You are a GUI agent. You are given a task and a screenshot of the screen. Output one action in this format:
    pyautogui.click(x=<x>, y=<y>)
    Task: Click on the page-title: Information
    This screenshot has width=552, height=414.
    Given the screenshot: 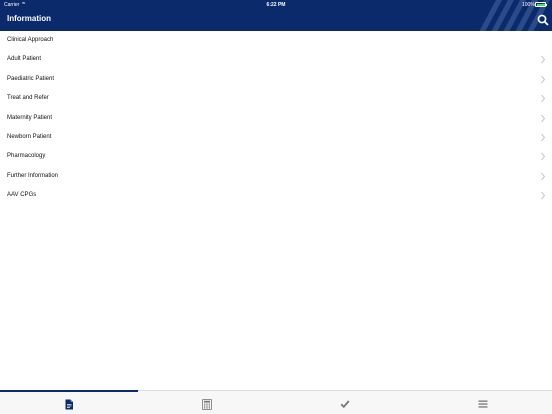 What is the action you would take?
    pyautogui.click(x=29, y=18)
    